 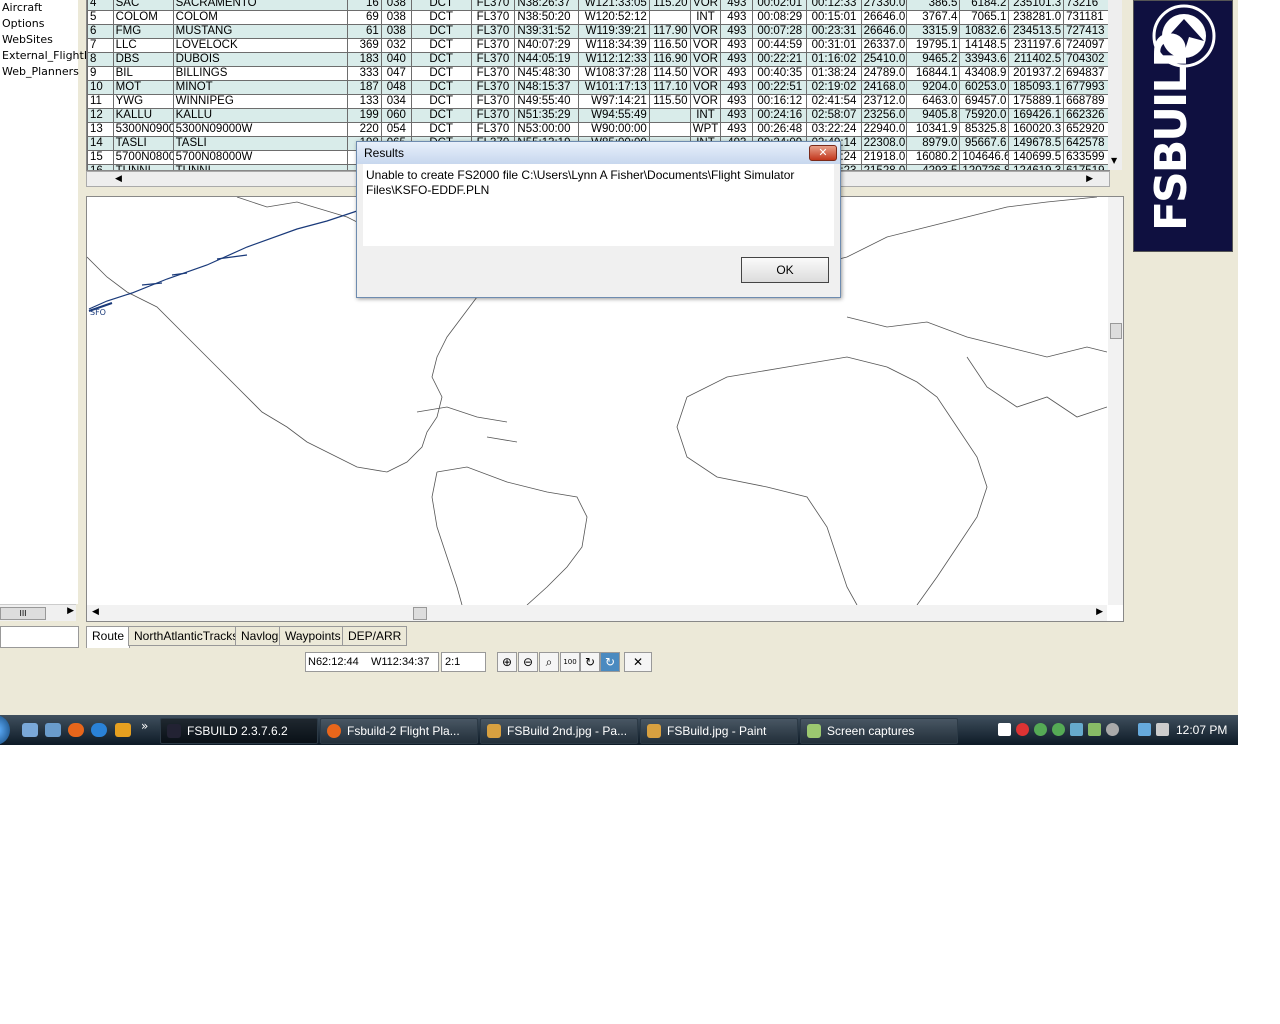 I want to click on zoom-in-icon: ⊕, so click(x=507, y=662).